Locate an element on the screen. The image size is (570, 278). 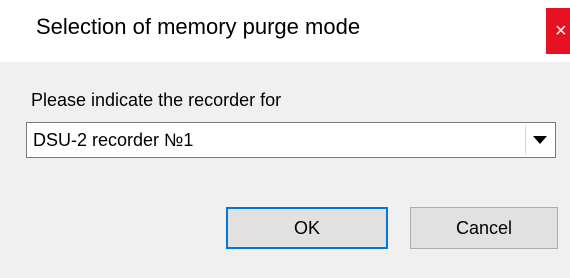
recorder-select: DSU-2 recorder №1 is located at coordinates (291, 140).